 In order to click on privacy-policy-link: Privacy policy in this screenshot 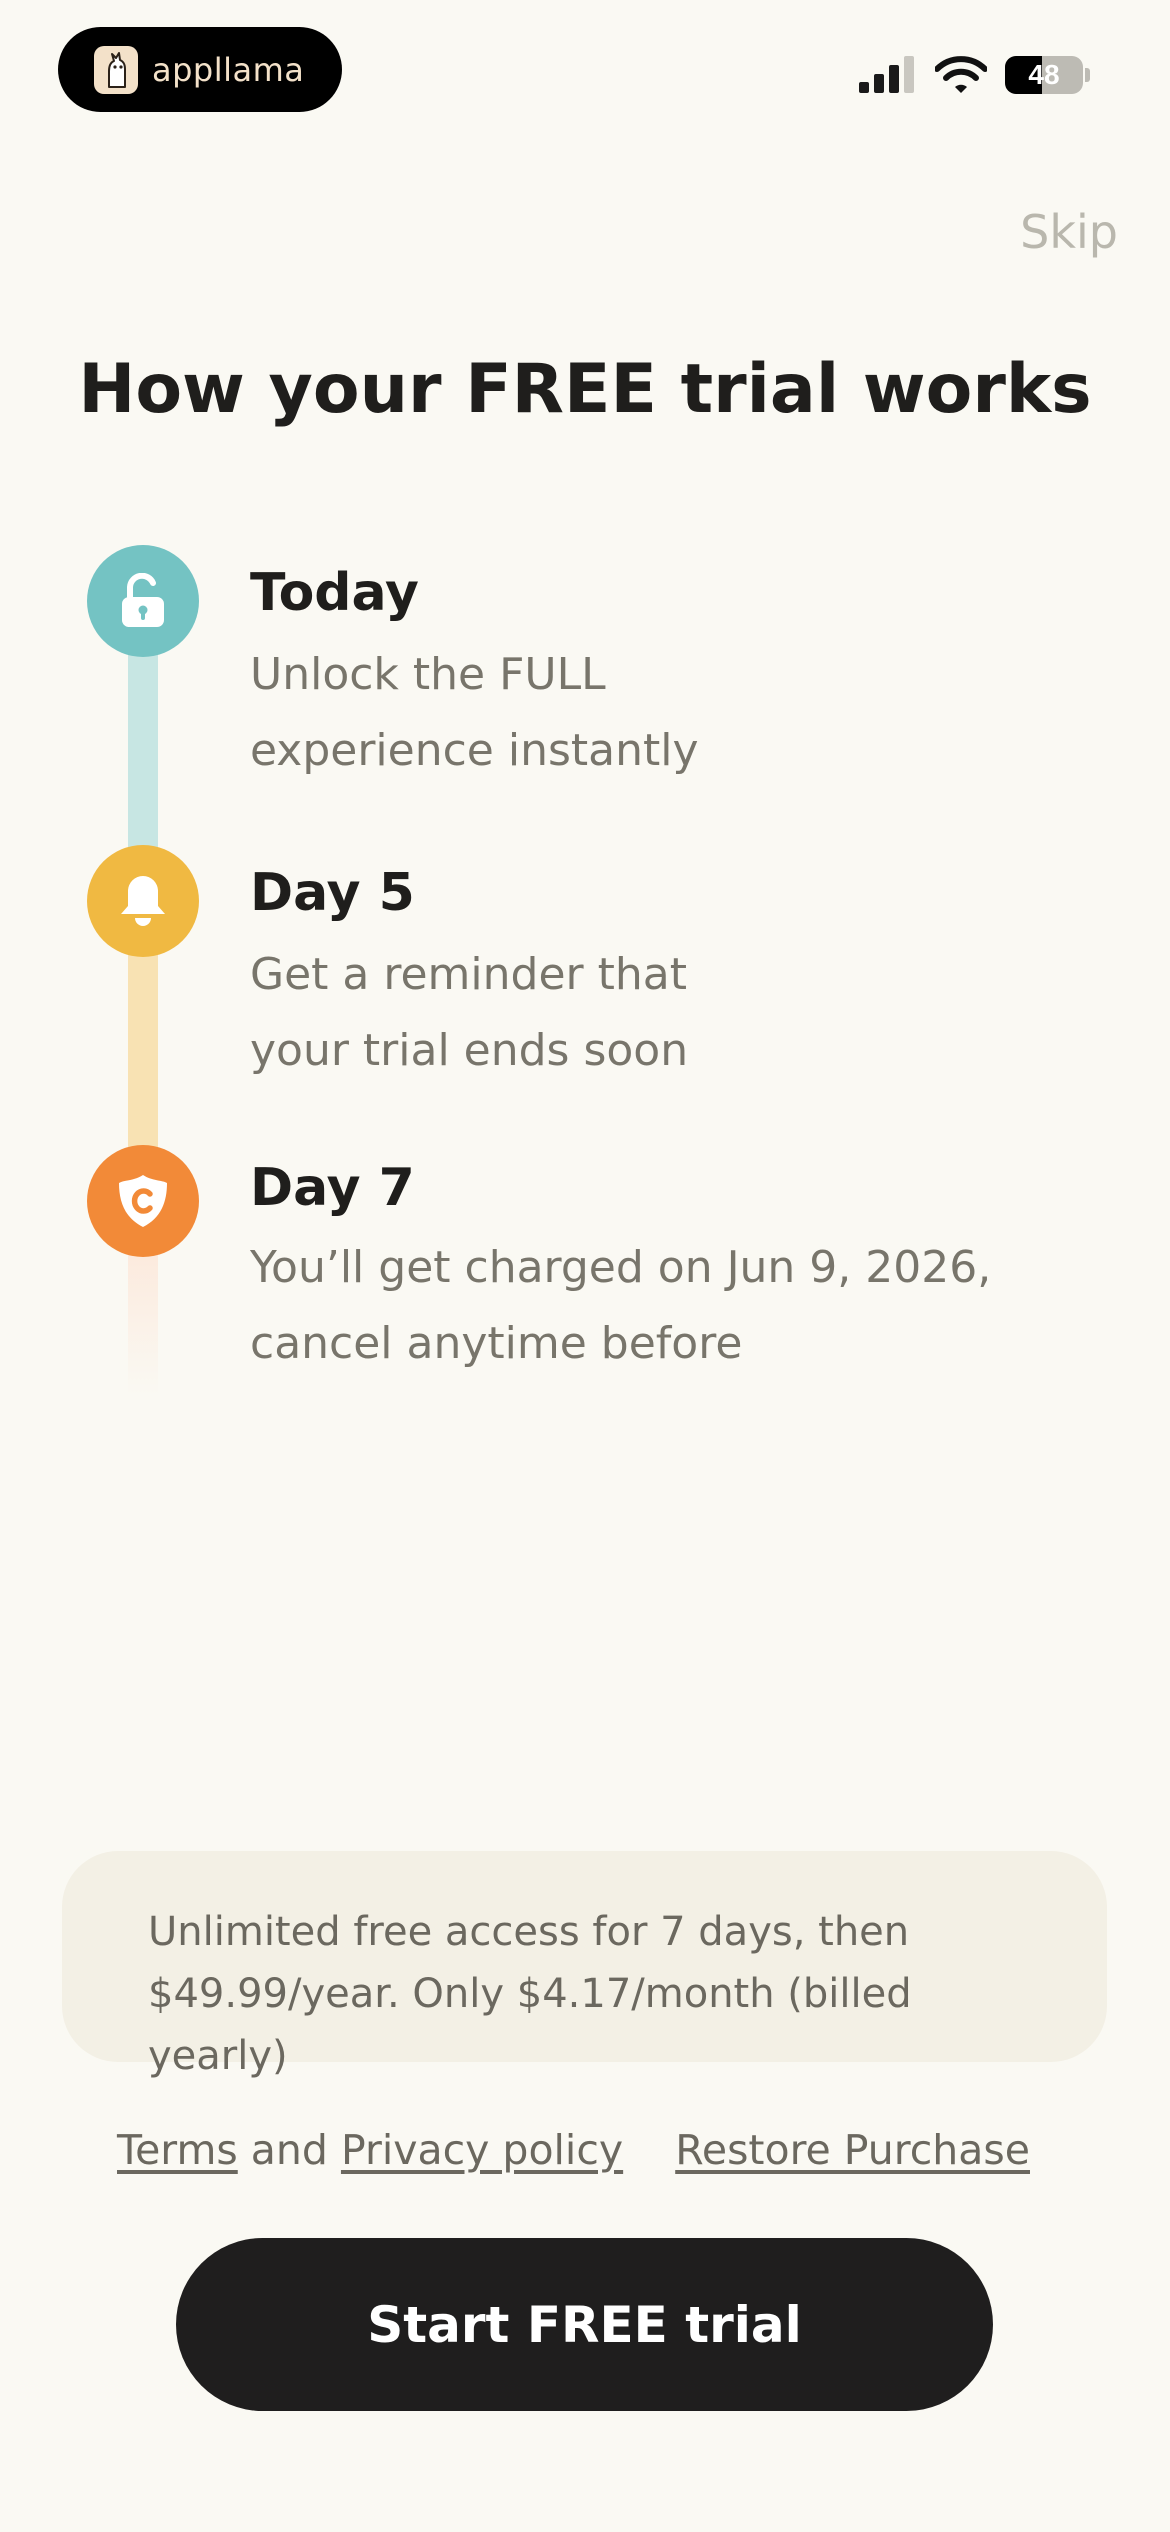, I will do `click(482, 2150)`.